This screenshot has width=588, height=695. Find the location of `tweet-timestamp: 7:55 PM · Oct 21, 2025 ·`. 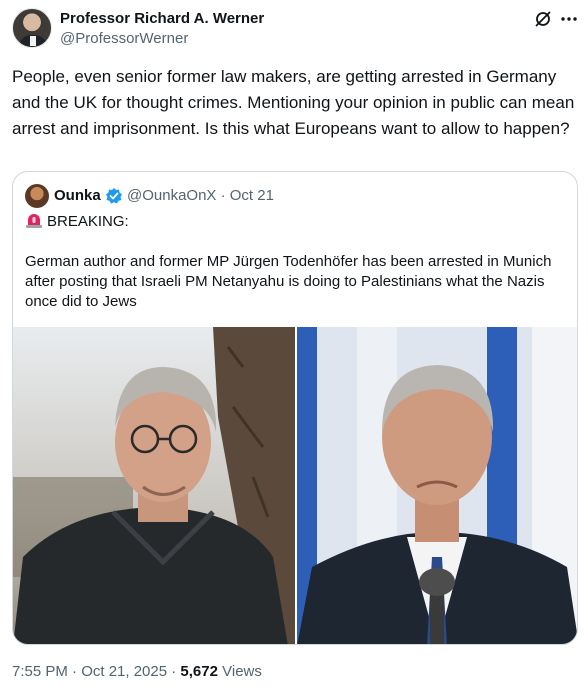

tweet-timestamp: 7:55 PM · Oct 21, 2025 · is located at coordinates (96, 671).